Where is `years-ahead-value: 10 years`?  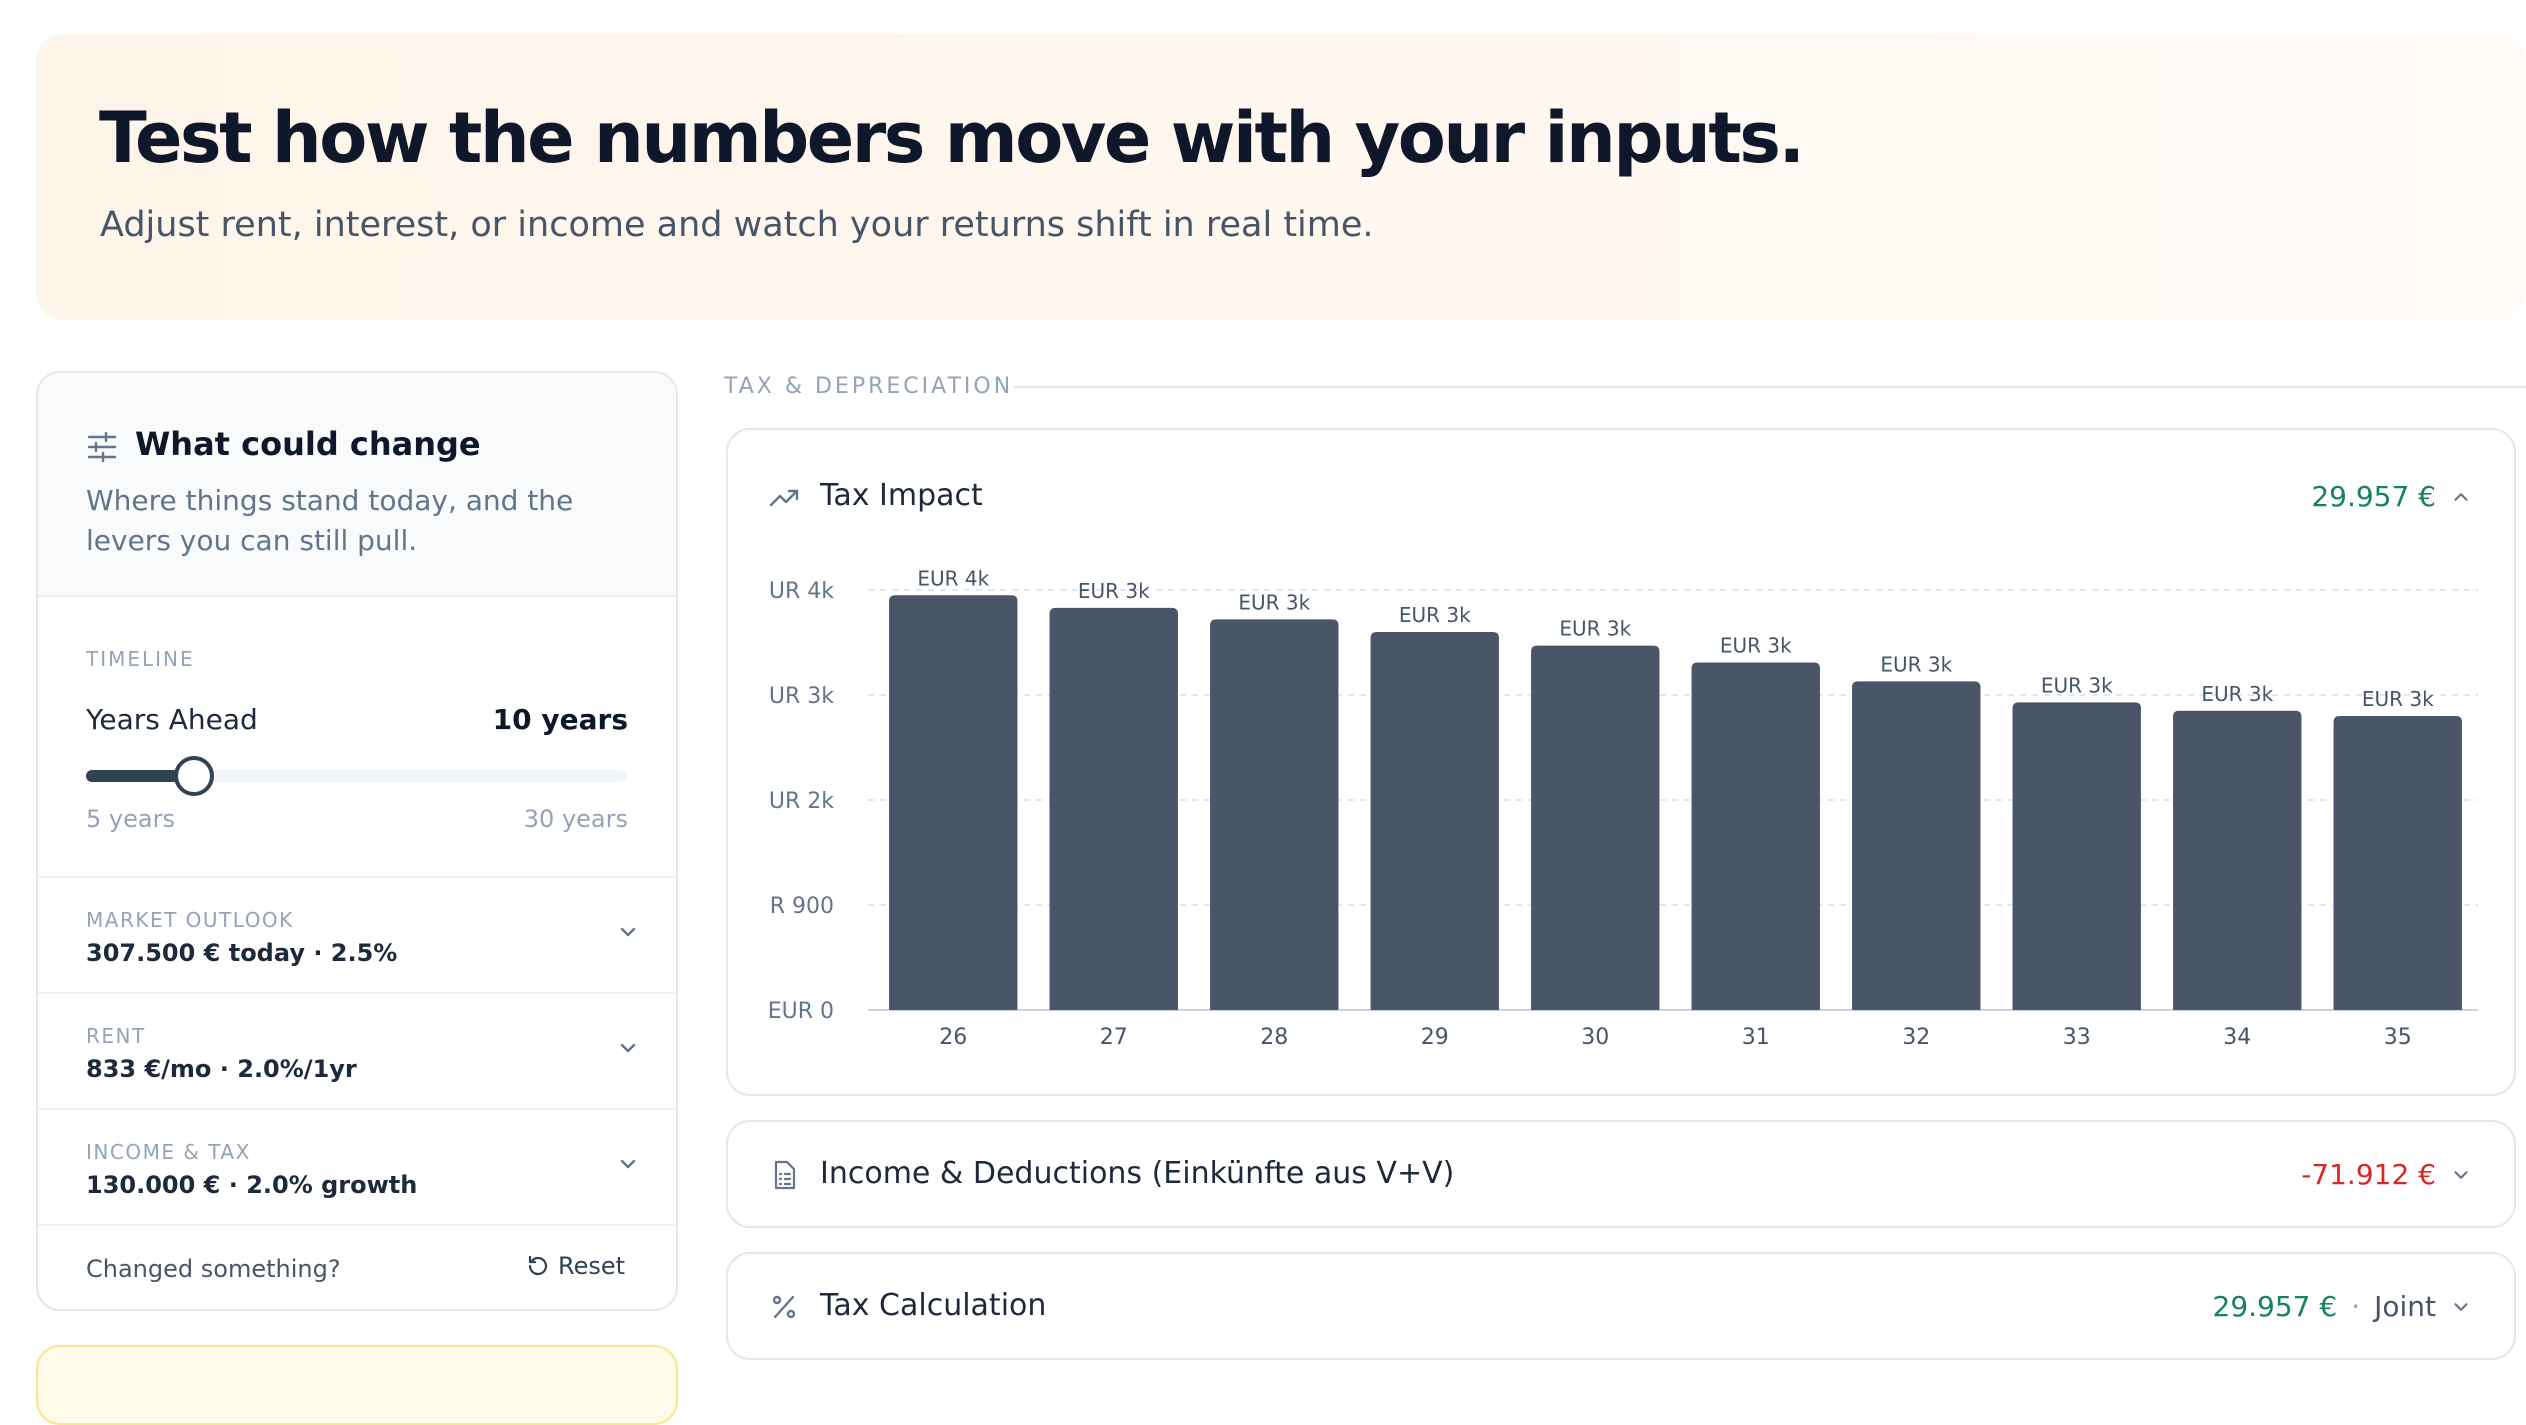
years-ahead-value: 10 years is located at coordinates (560, 719).